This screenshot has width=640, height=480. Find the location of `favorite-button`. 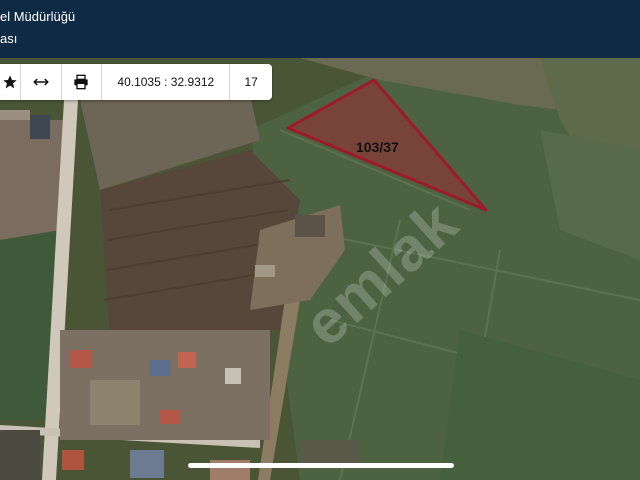

favorite-button is located at coordinates (10, 82).